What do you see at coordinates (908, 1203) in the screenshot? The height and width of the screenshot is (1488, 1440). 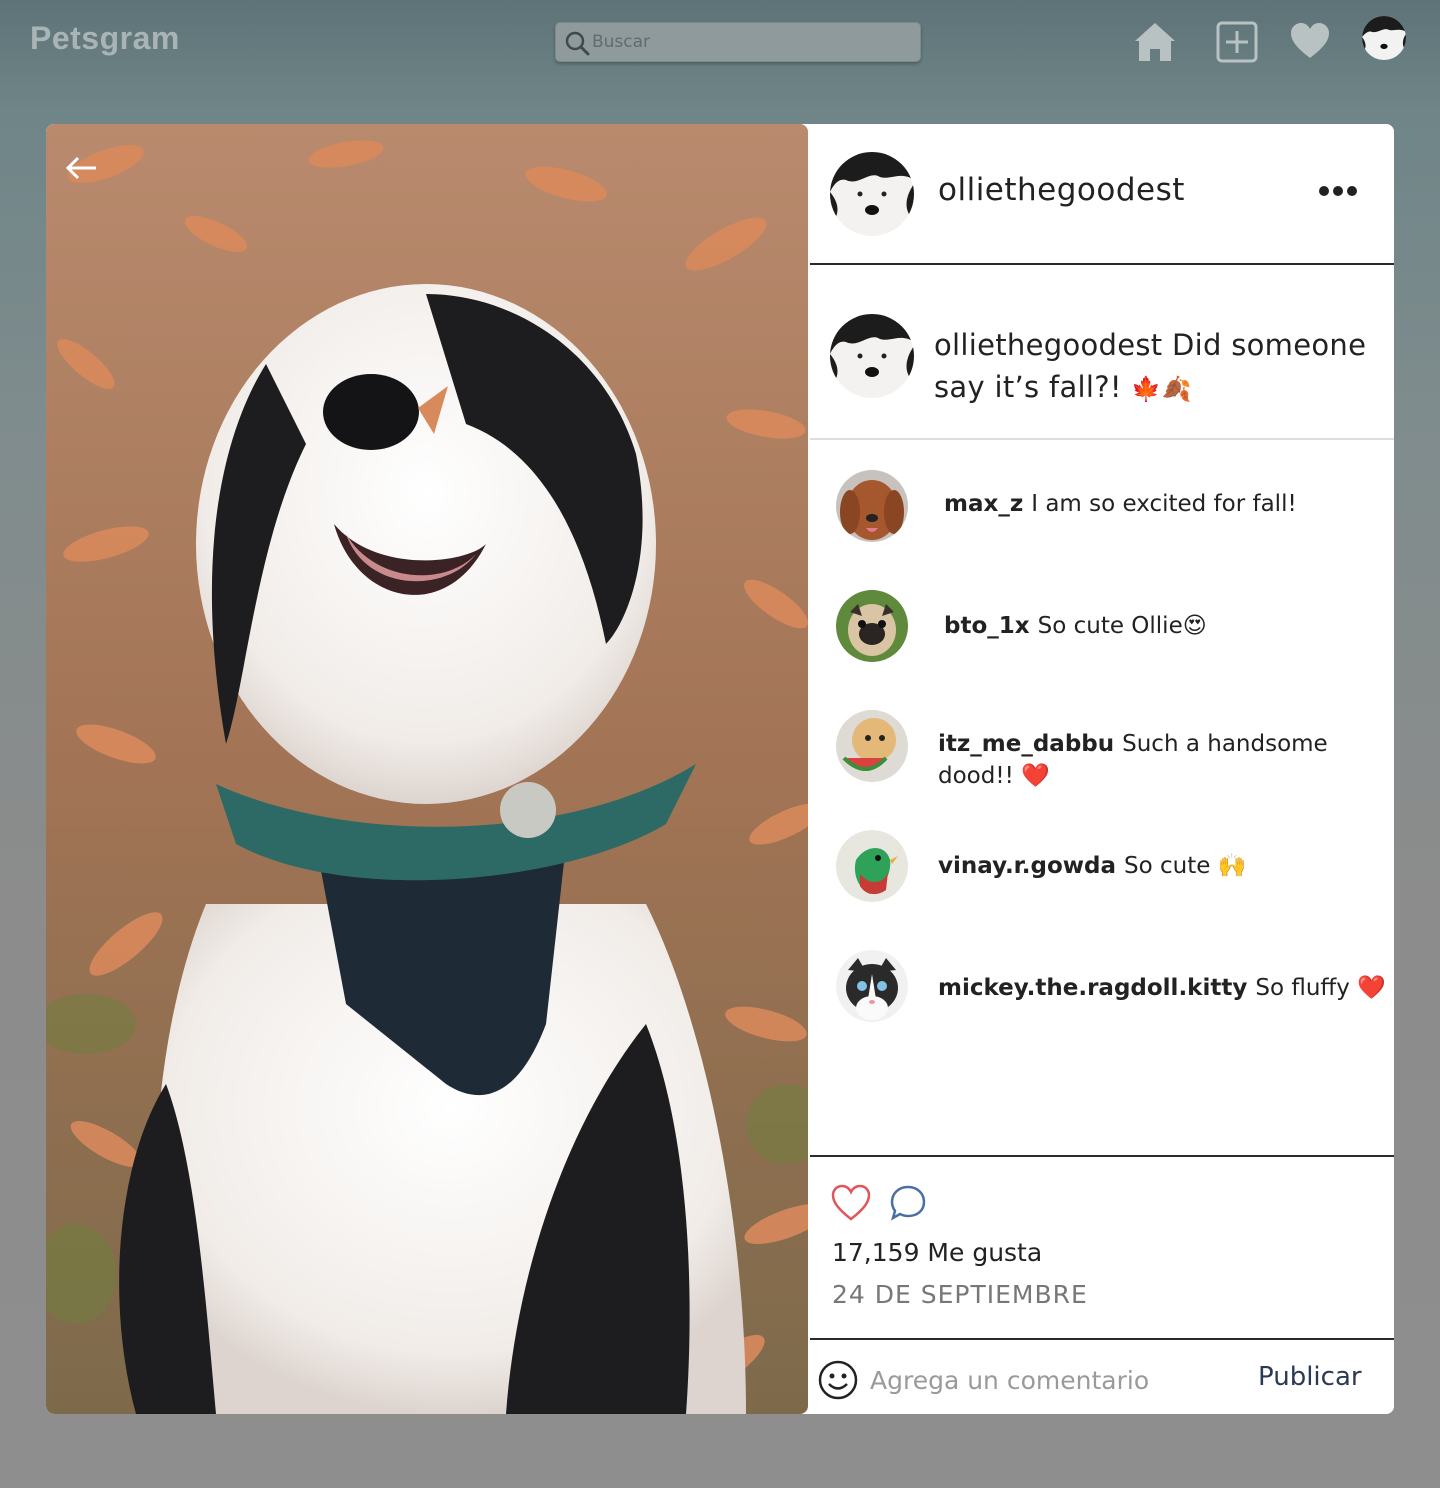 I see `comment-bubble-icon` at bounding box center [908, 1203].